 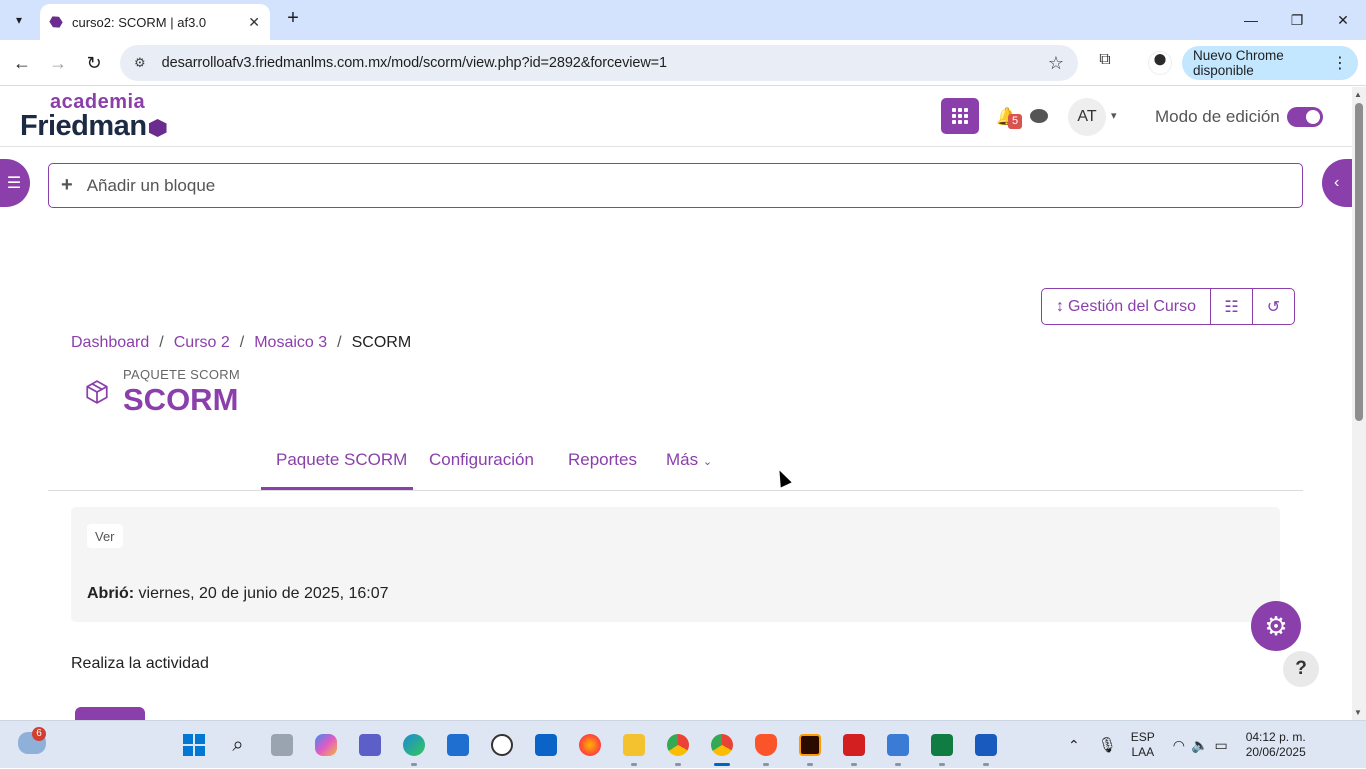 I want to click on user-menu-chevron-icon: ▾, so click(x=1114, y=115).